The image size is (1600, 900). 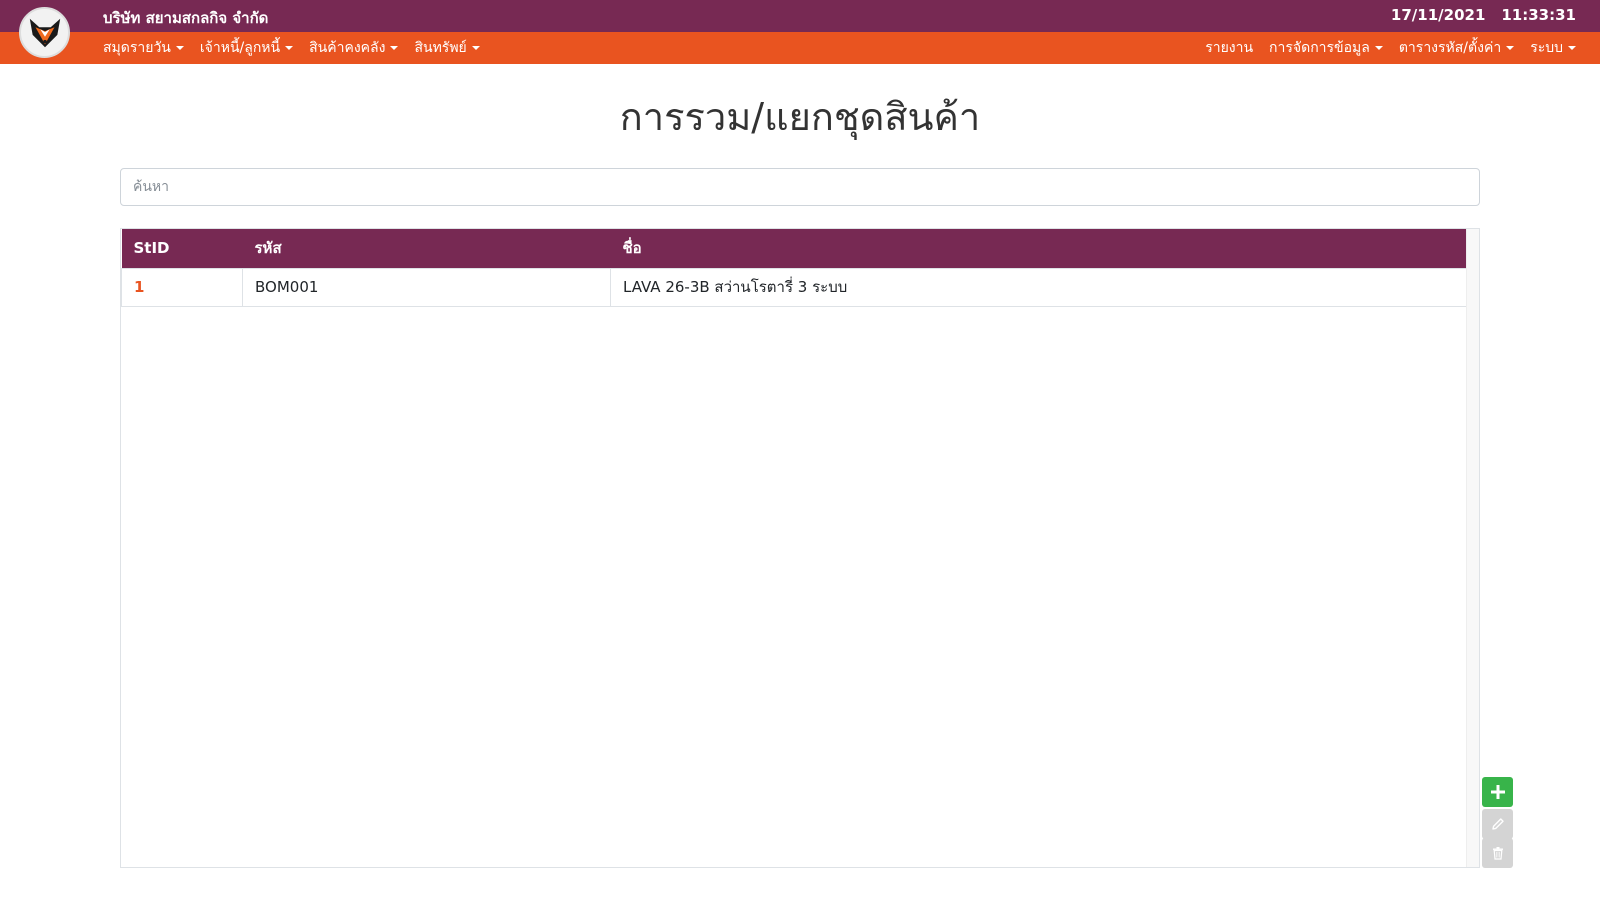 I want to click on datetime: 17/11/2021 11:33:31, so click(x=1483, y=15).